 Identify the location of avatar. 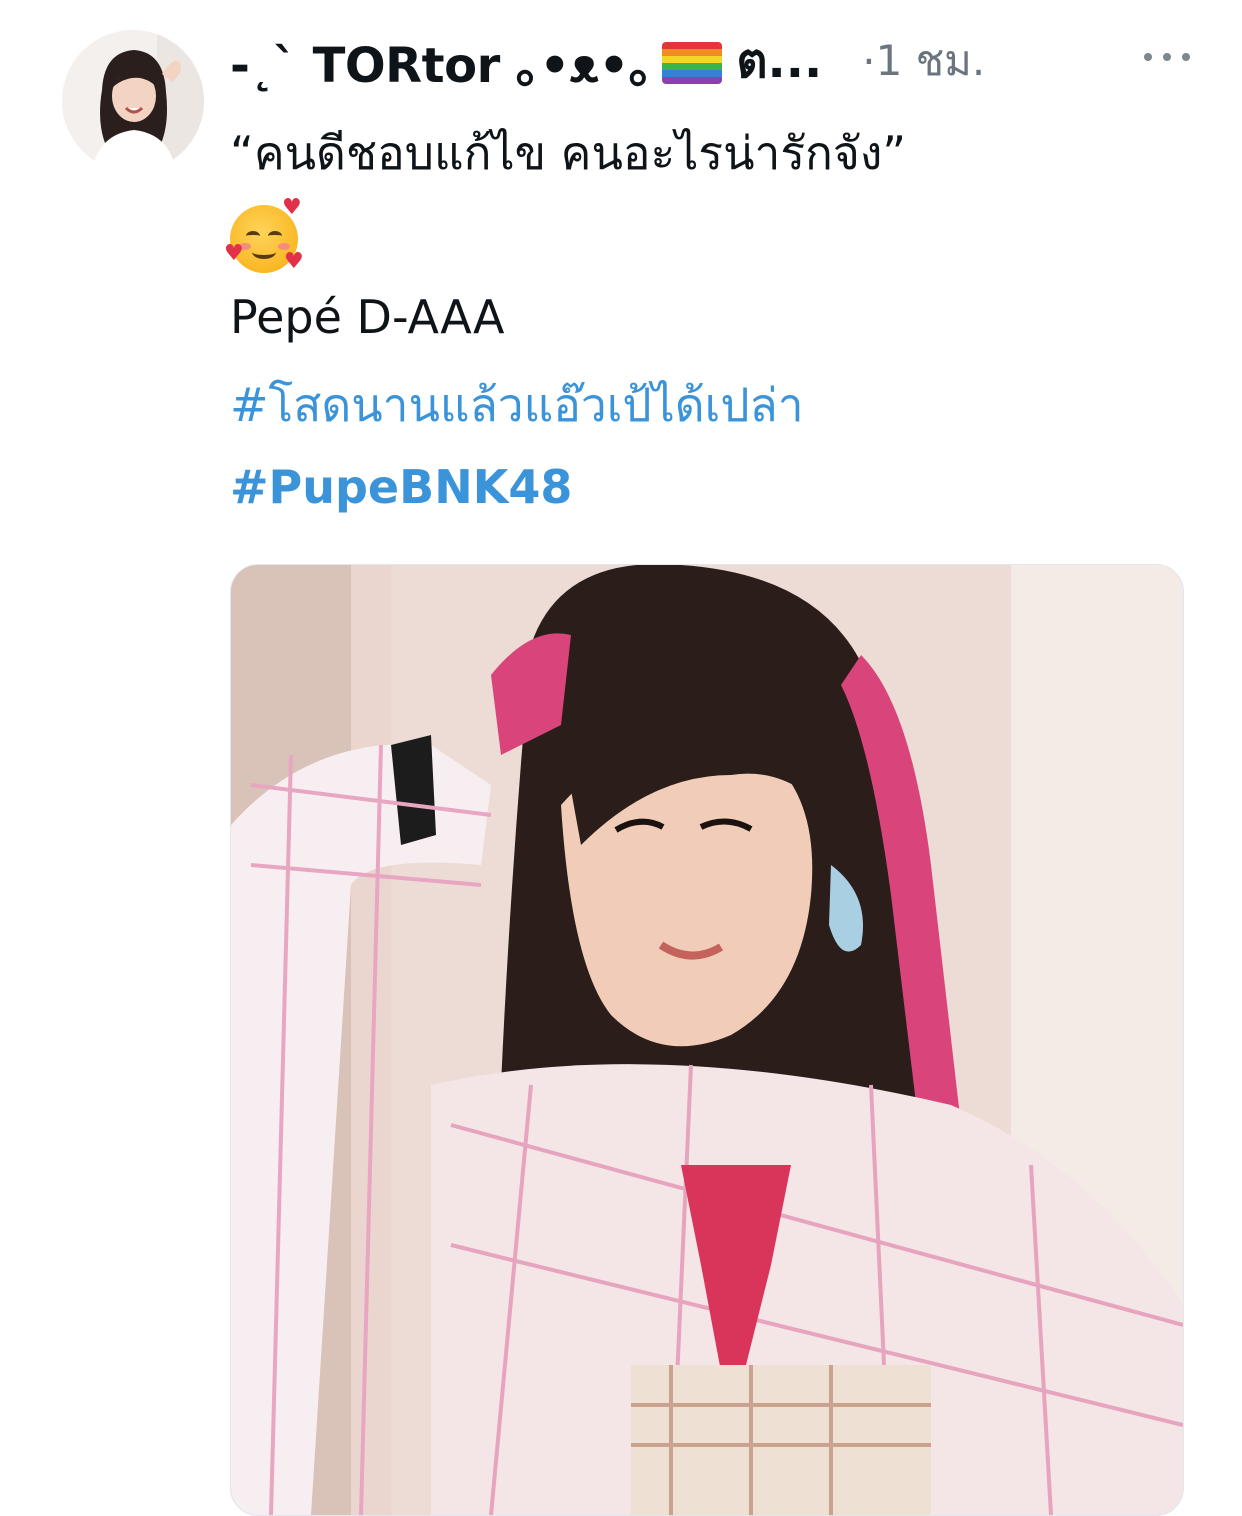
(133, 101).